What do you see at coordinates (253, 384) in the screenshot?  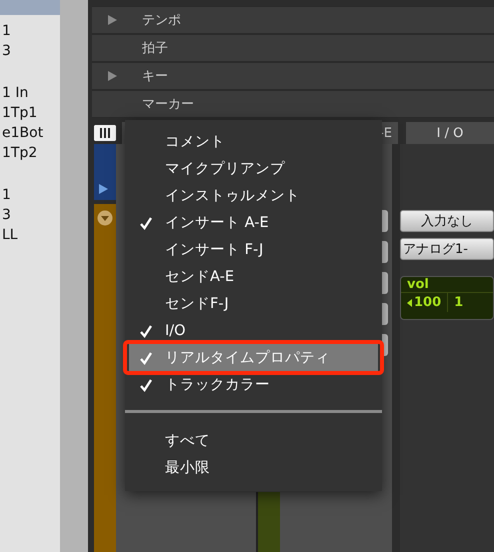 I see `menu-item: トラックカラー` at bounding box center [253, 384].